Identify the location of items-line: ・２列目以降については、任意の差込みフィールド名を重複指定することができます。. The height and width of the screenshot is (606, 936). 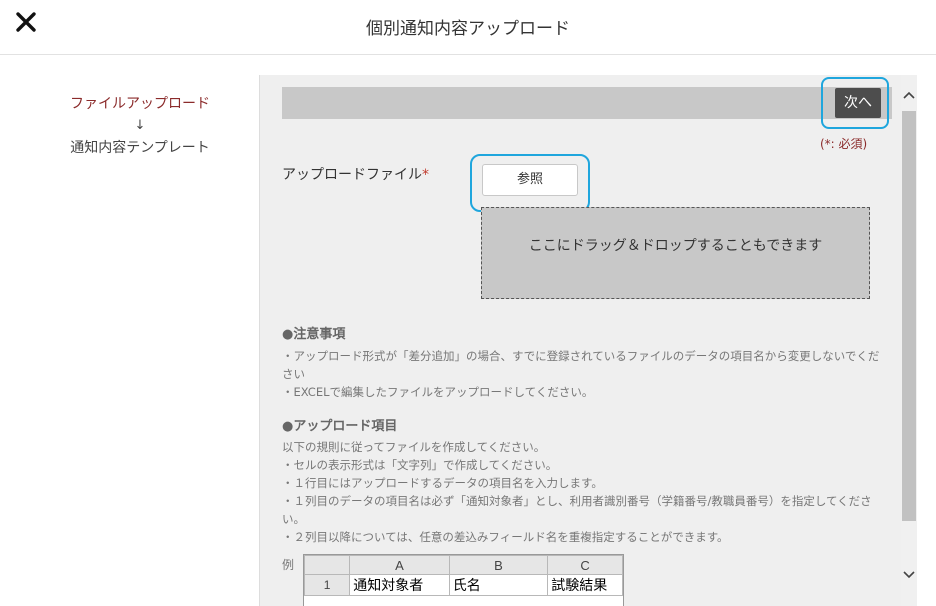
(505, 537).